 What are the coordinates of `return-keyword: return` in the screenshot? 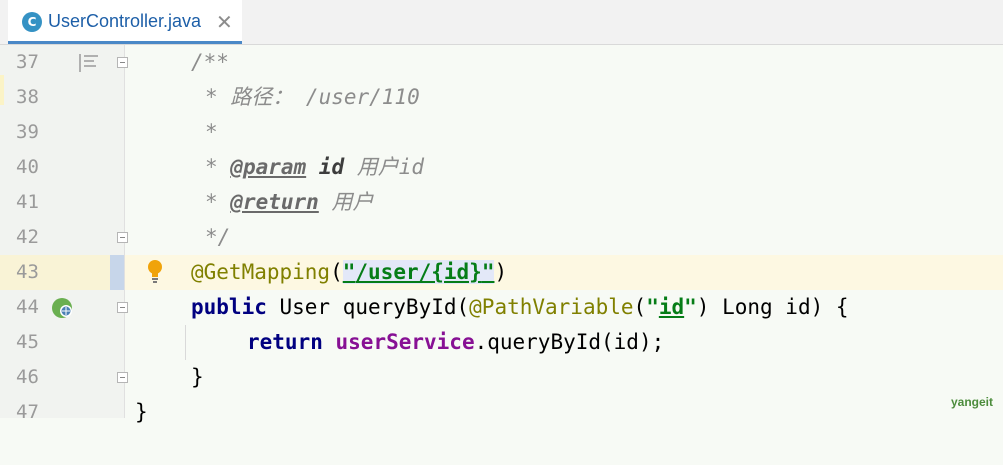 It's located at (285, 342).